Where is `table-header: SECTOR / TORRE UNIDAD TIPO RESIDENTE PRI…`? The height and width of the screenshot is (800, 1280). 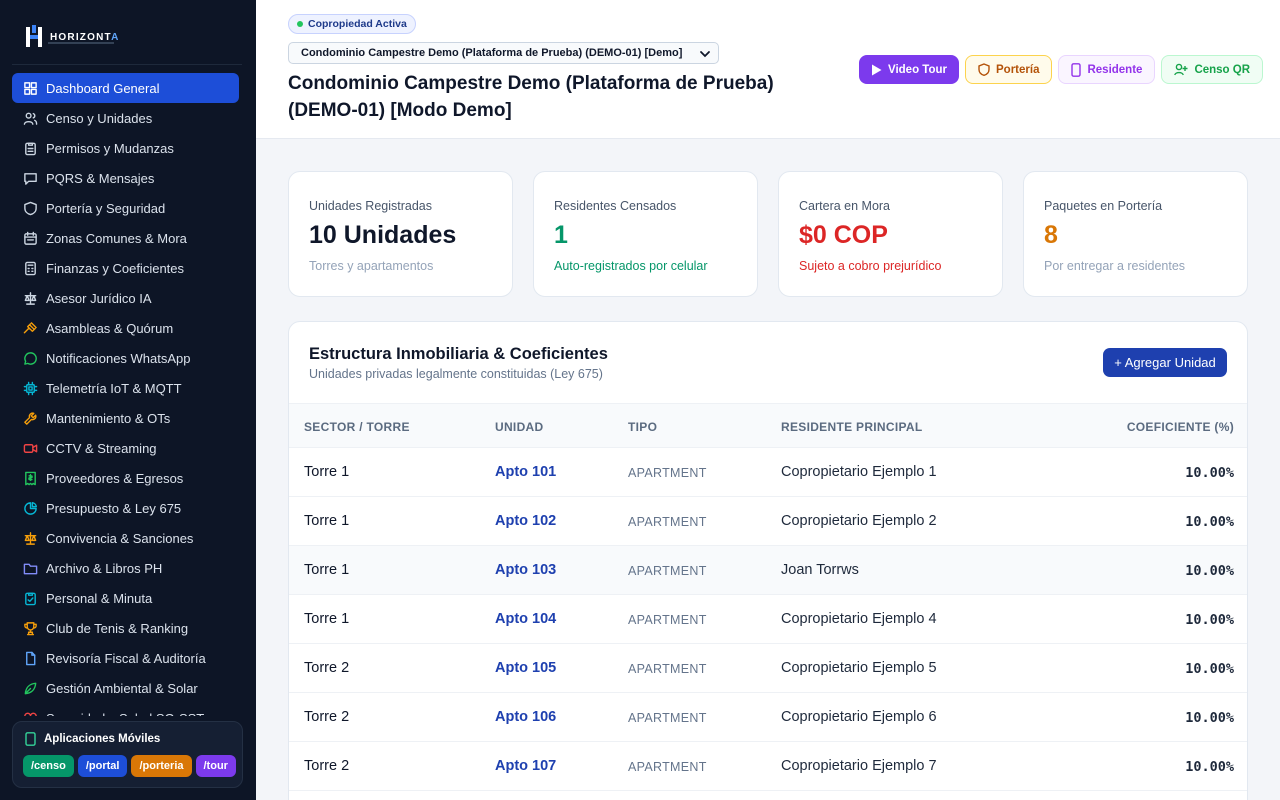 table-header: SECTOR / TORRE UNIDAD TIPO RESIDENTE PRI… is located at coordinates (768, 425).